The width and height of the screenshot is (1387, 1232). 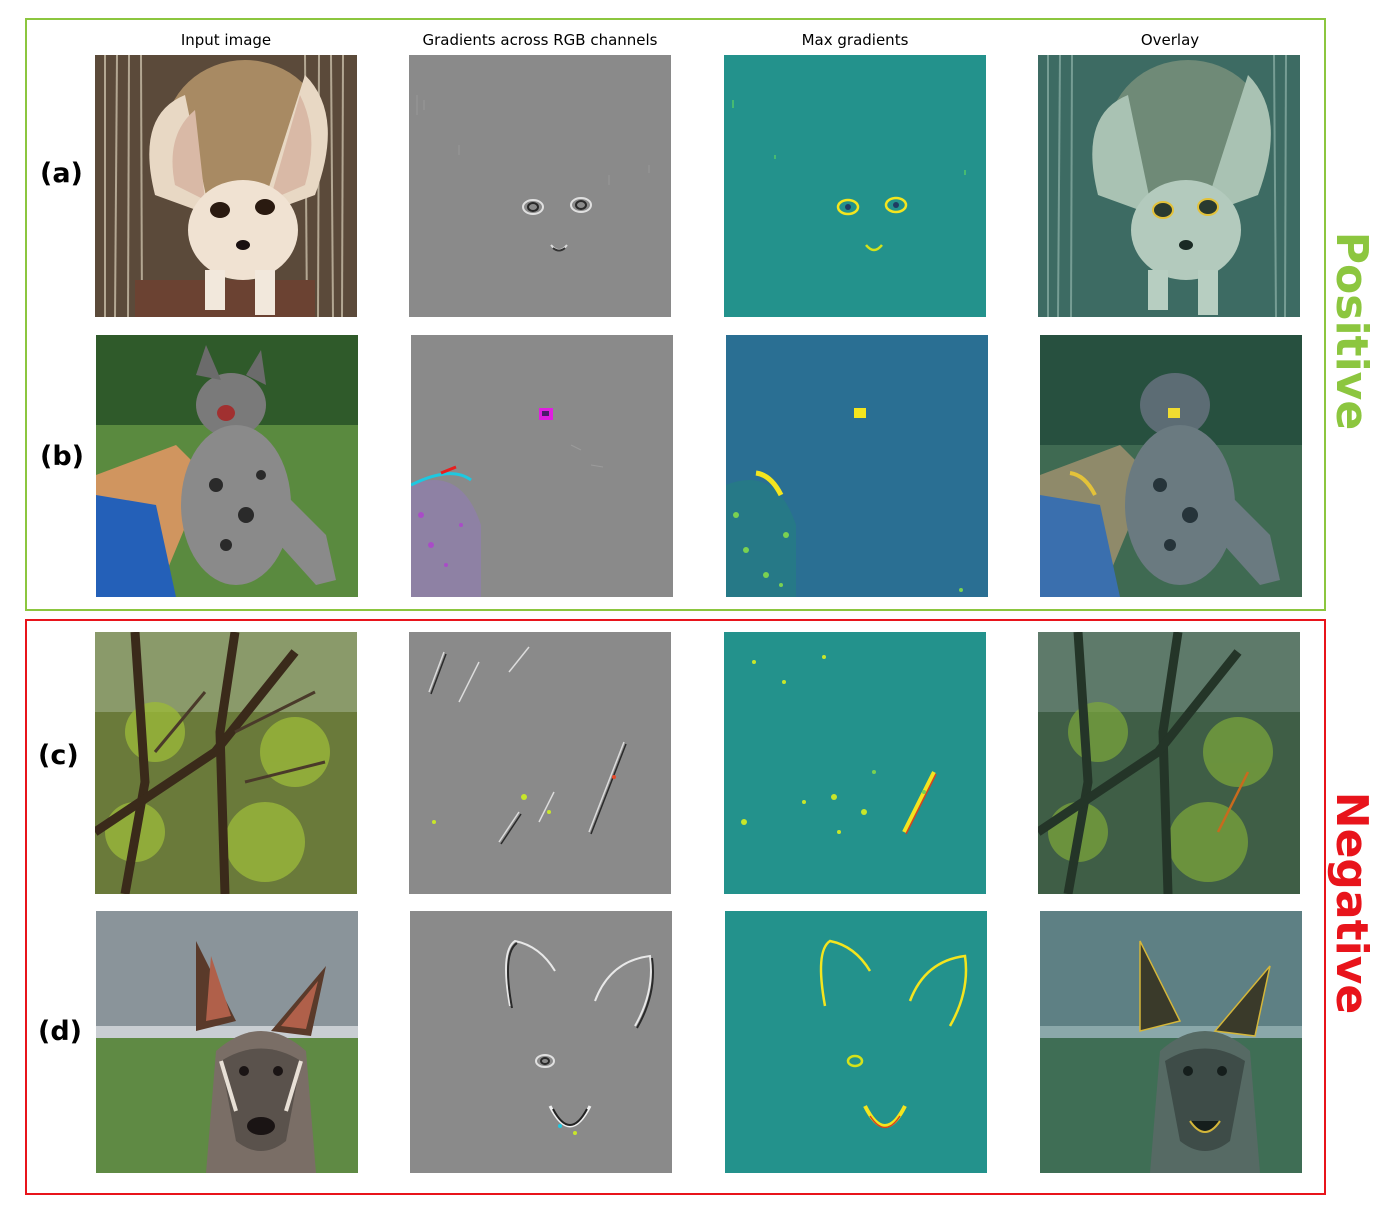 I want to click on column-header-input-image: Input image, so click(x=226, y=40).